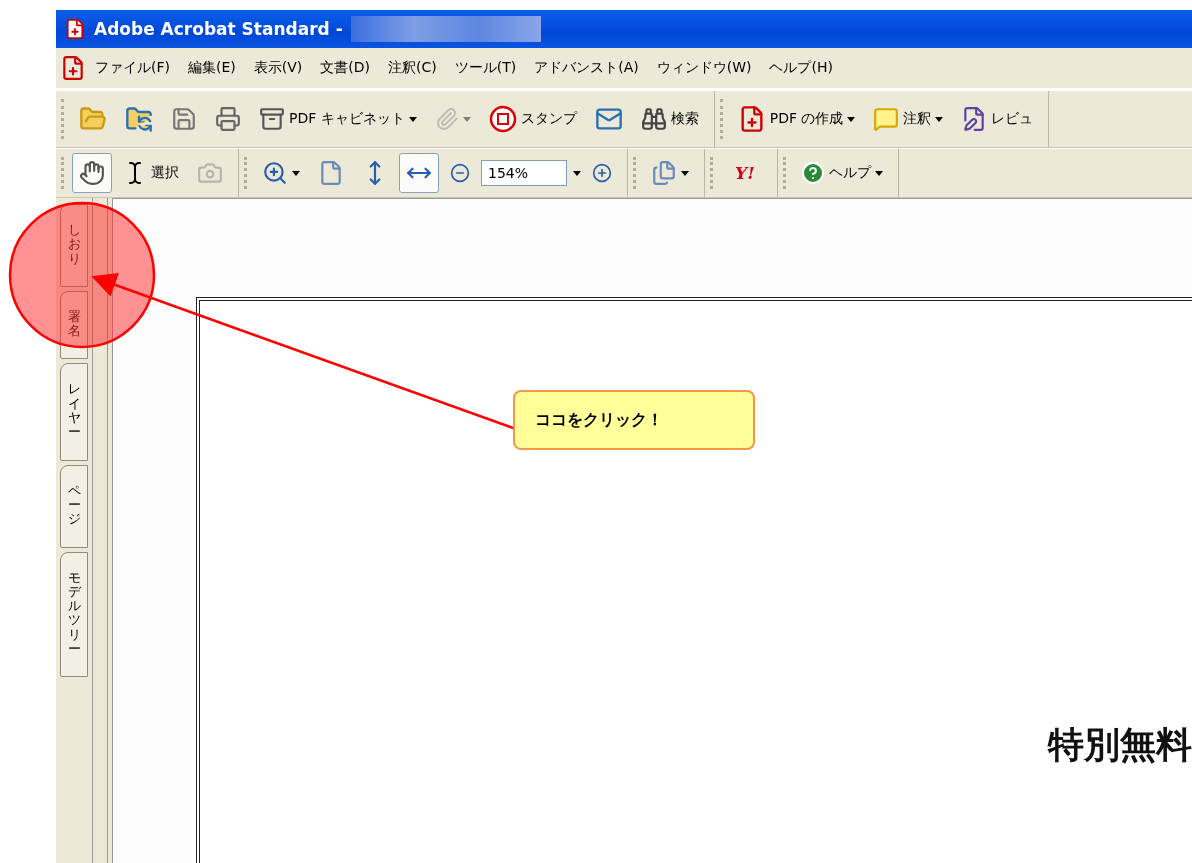  What do you see at coordinates (446, 119) in the screenshot?
I see `paperclip-icon` at bounding box center [446, 119].